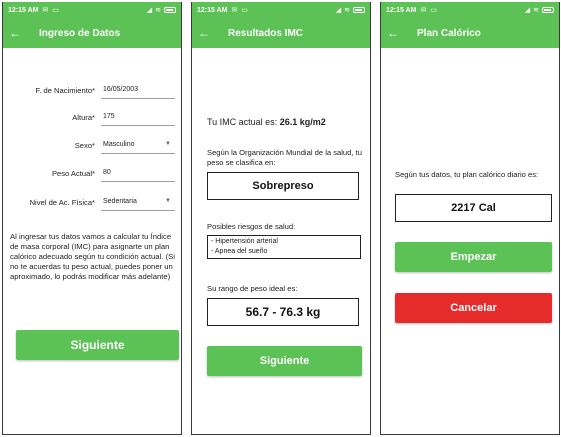  What do you see at coordinates (283, 186) in the screenshot?
I see `classification-box: Sobrepreso` at bounding box center [283, 186].